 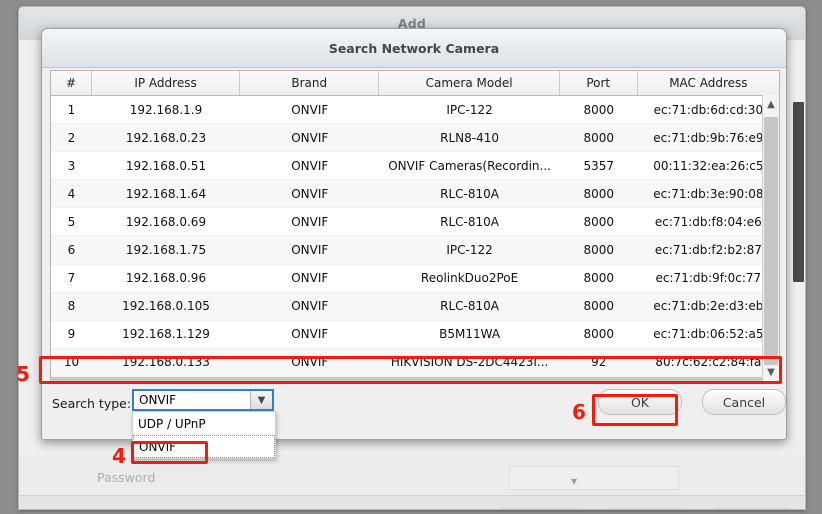 What do you see at coordinates (708, 334) in the screenshot?
I see `cell-mac: ec:71:db:06:52:a5` at bounding box center [708, 334].